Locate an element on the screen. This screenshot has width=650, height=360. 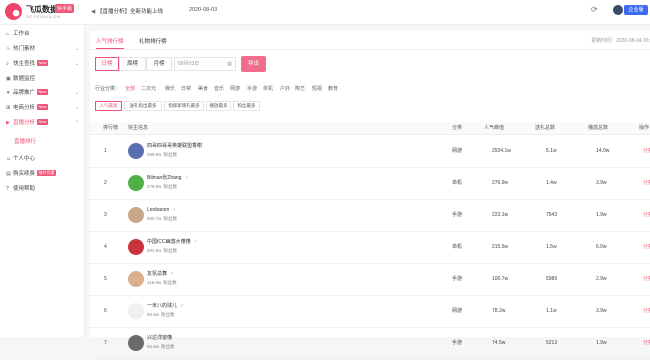
category-option: 全部 is located at coordinates (130, 89).